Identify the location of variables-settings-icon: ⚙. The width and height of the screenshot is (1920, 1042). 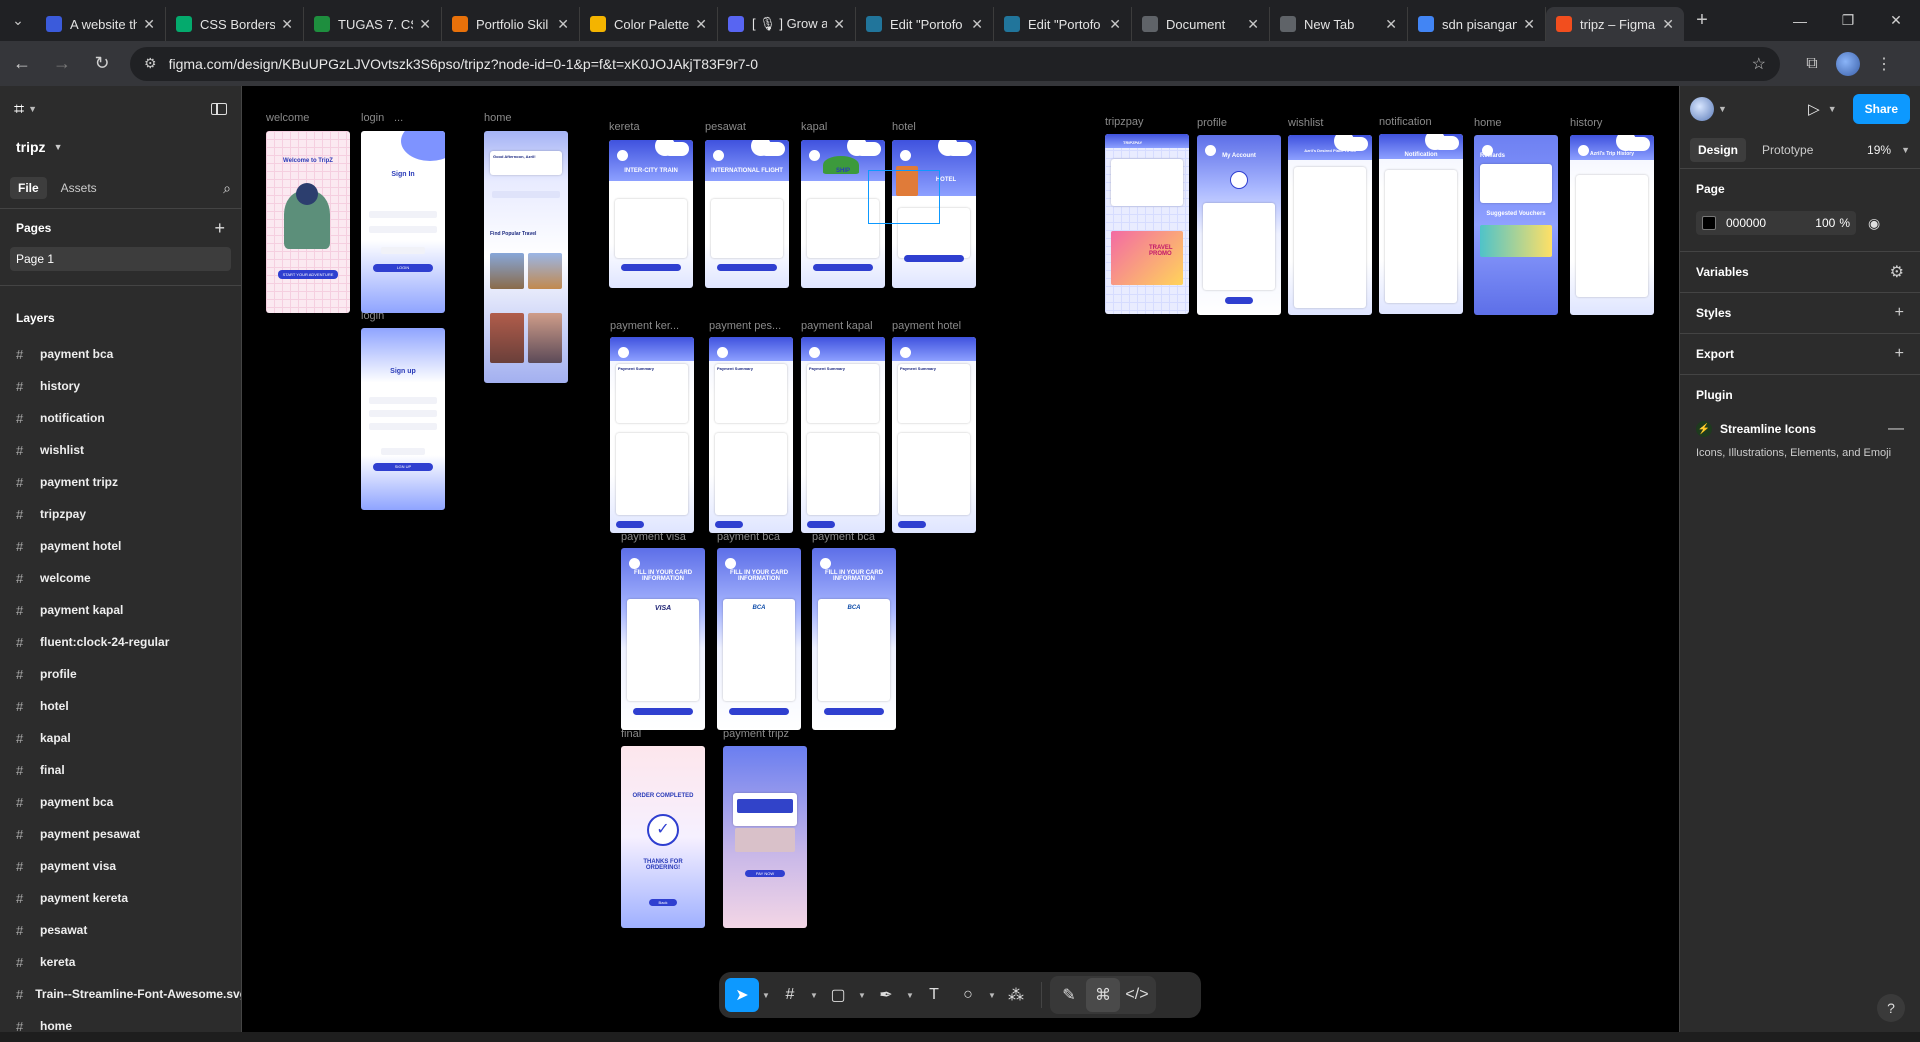
(1897, 272).